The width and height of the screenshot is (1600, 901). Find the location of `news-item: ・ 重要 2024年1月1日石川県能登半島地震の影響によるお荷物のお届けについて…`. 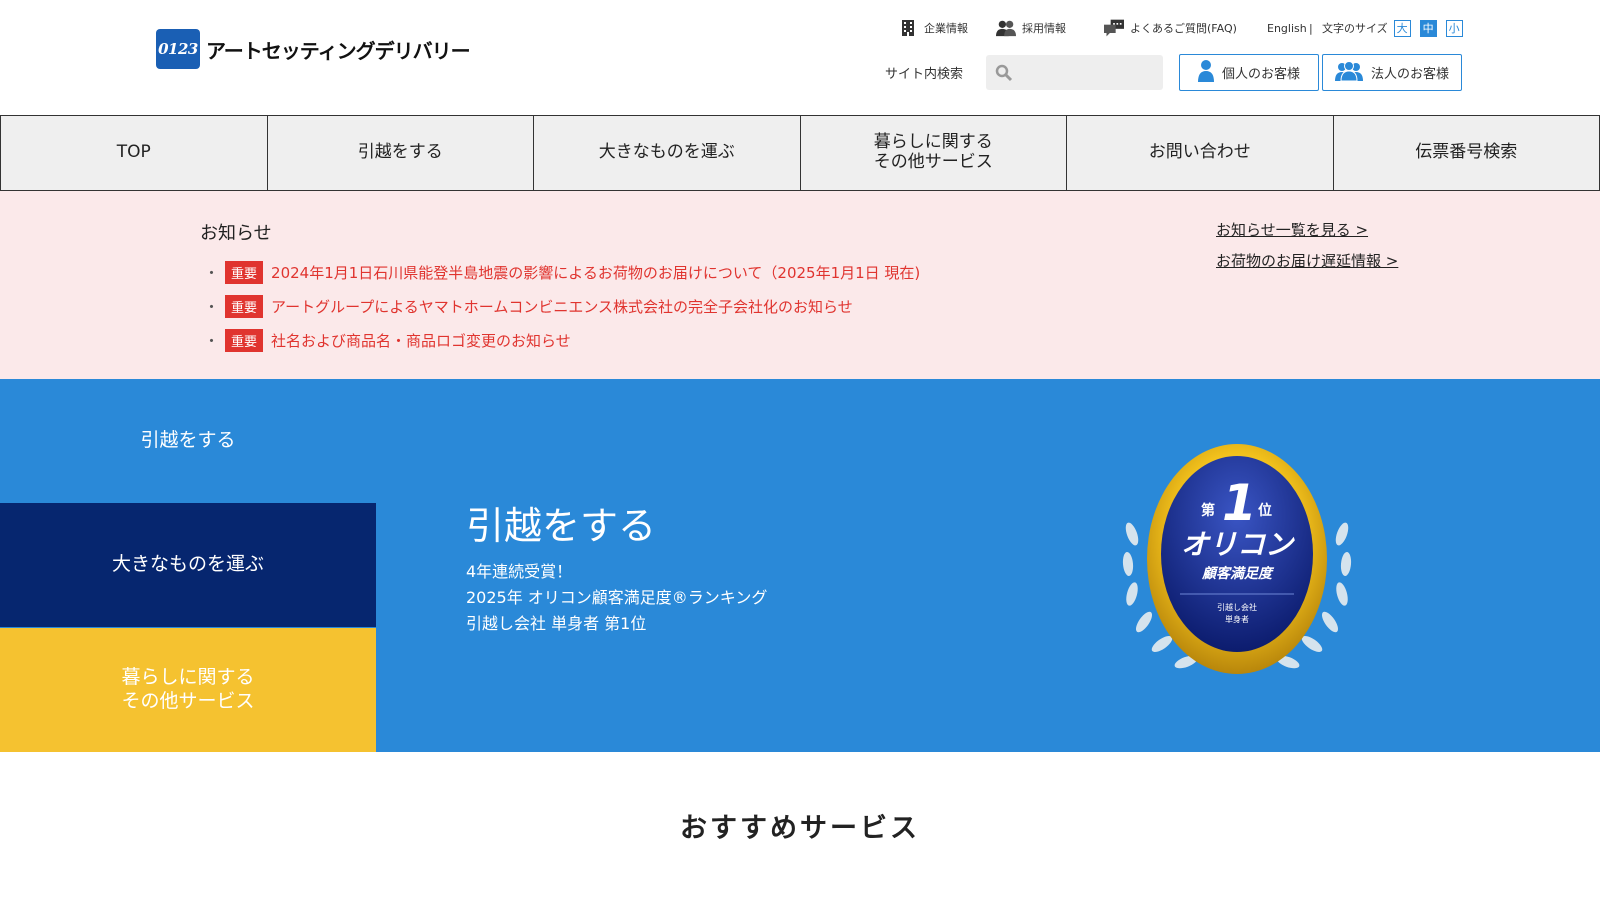

news-item: ・ 重要 2024年1月1日石川県能登半島地震の影響によるお荷物のお届けについて… is located at coordinates (562, 272).